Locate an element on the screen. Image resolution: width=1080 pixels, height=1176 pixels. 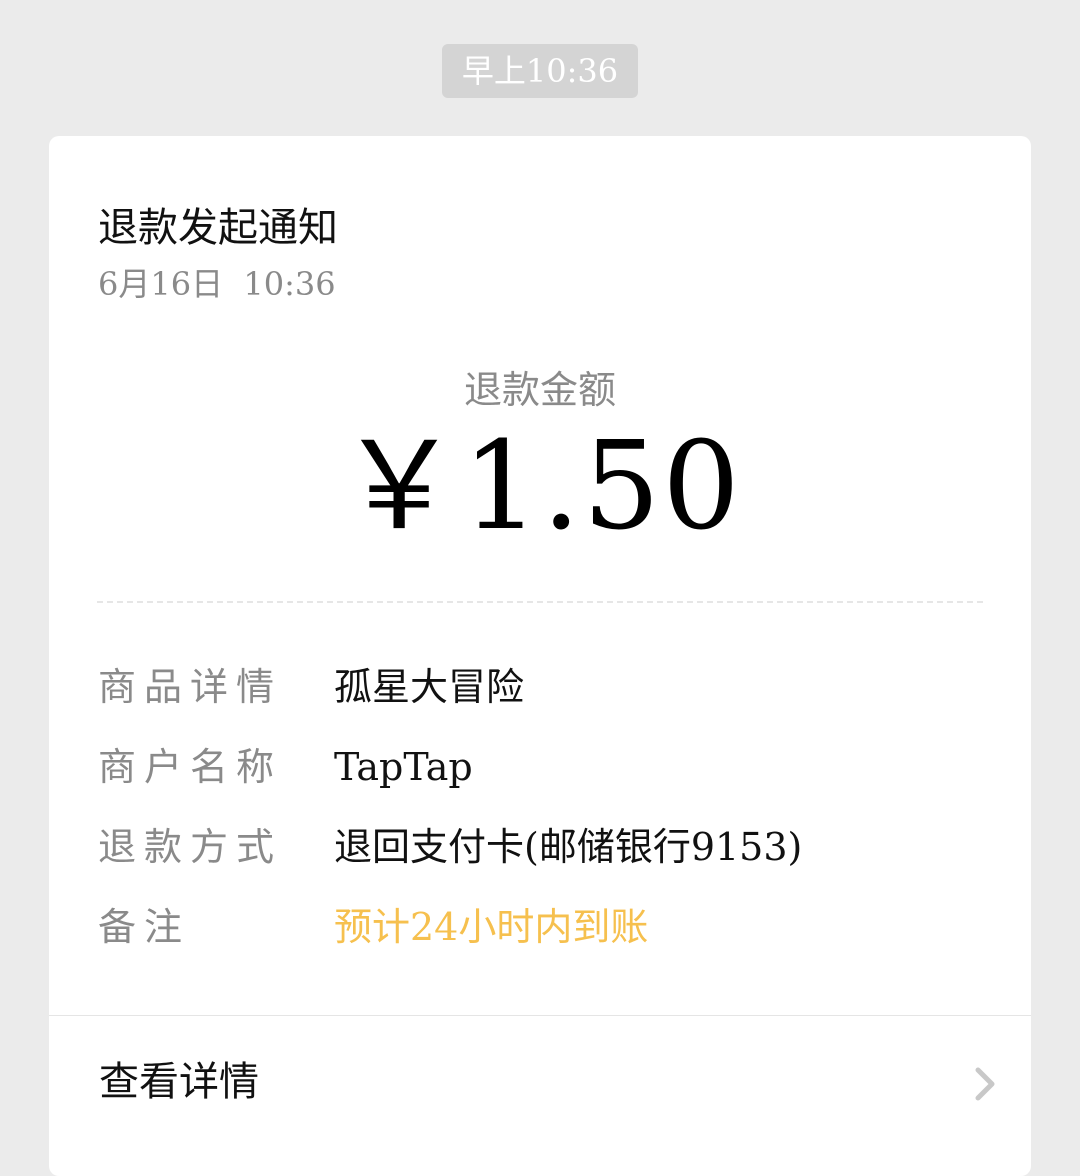
refund-amount-label: 退款金额 is located at coordinates (539, 390).